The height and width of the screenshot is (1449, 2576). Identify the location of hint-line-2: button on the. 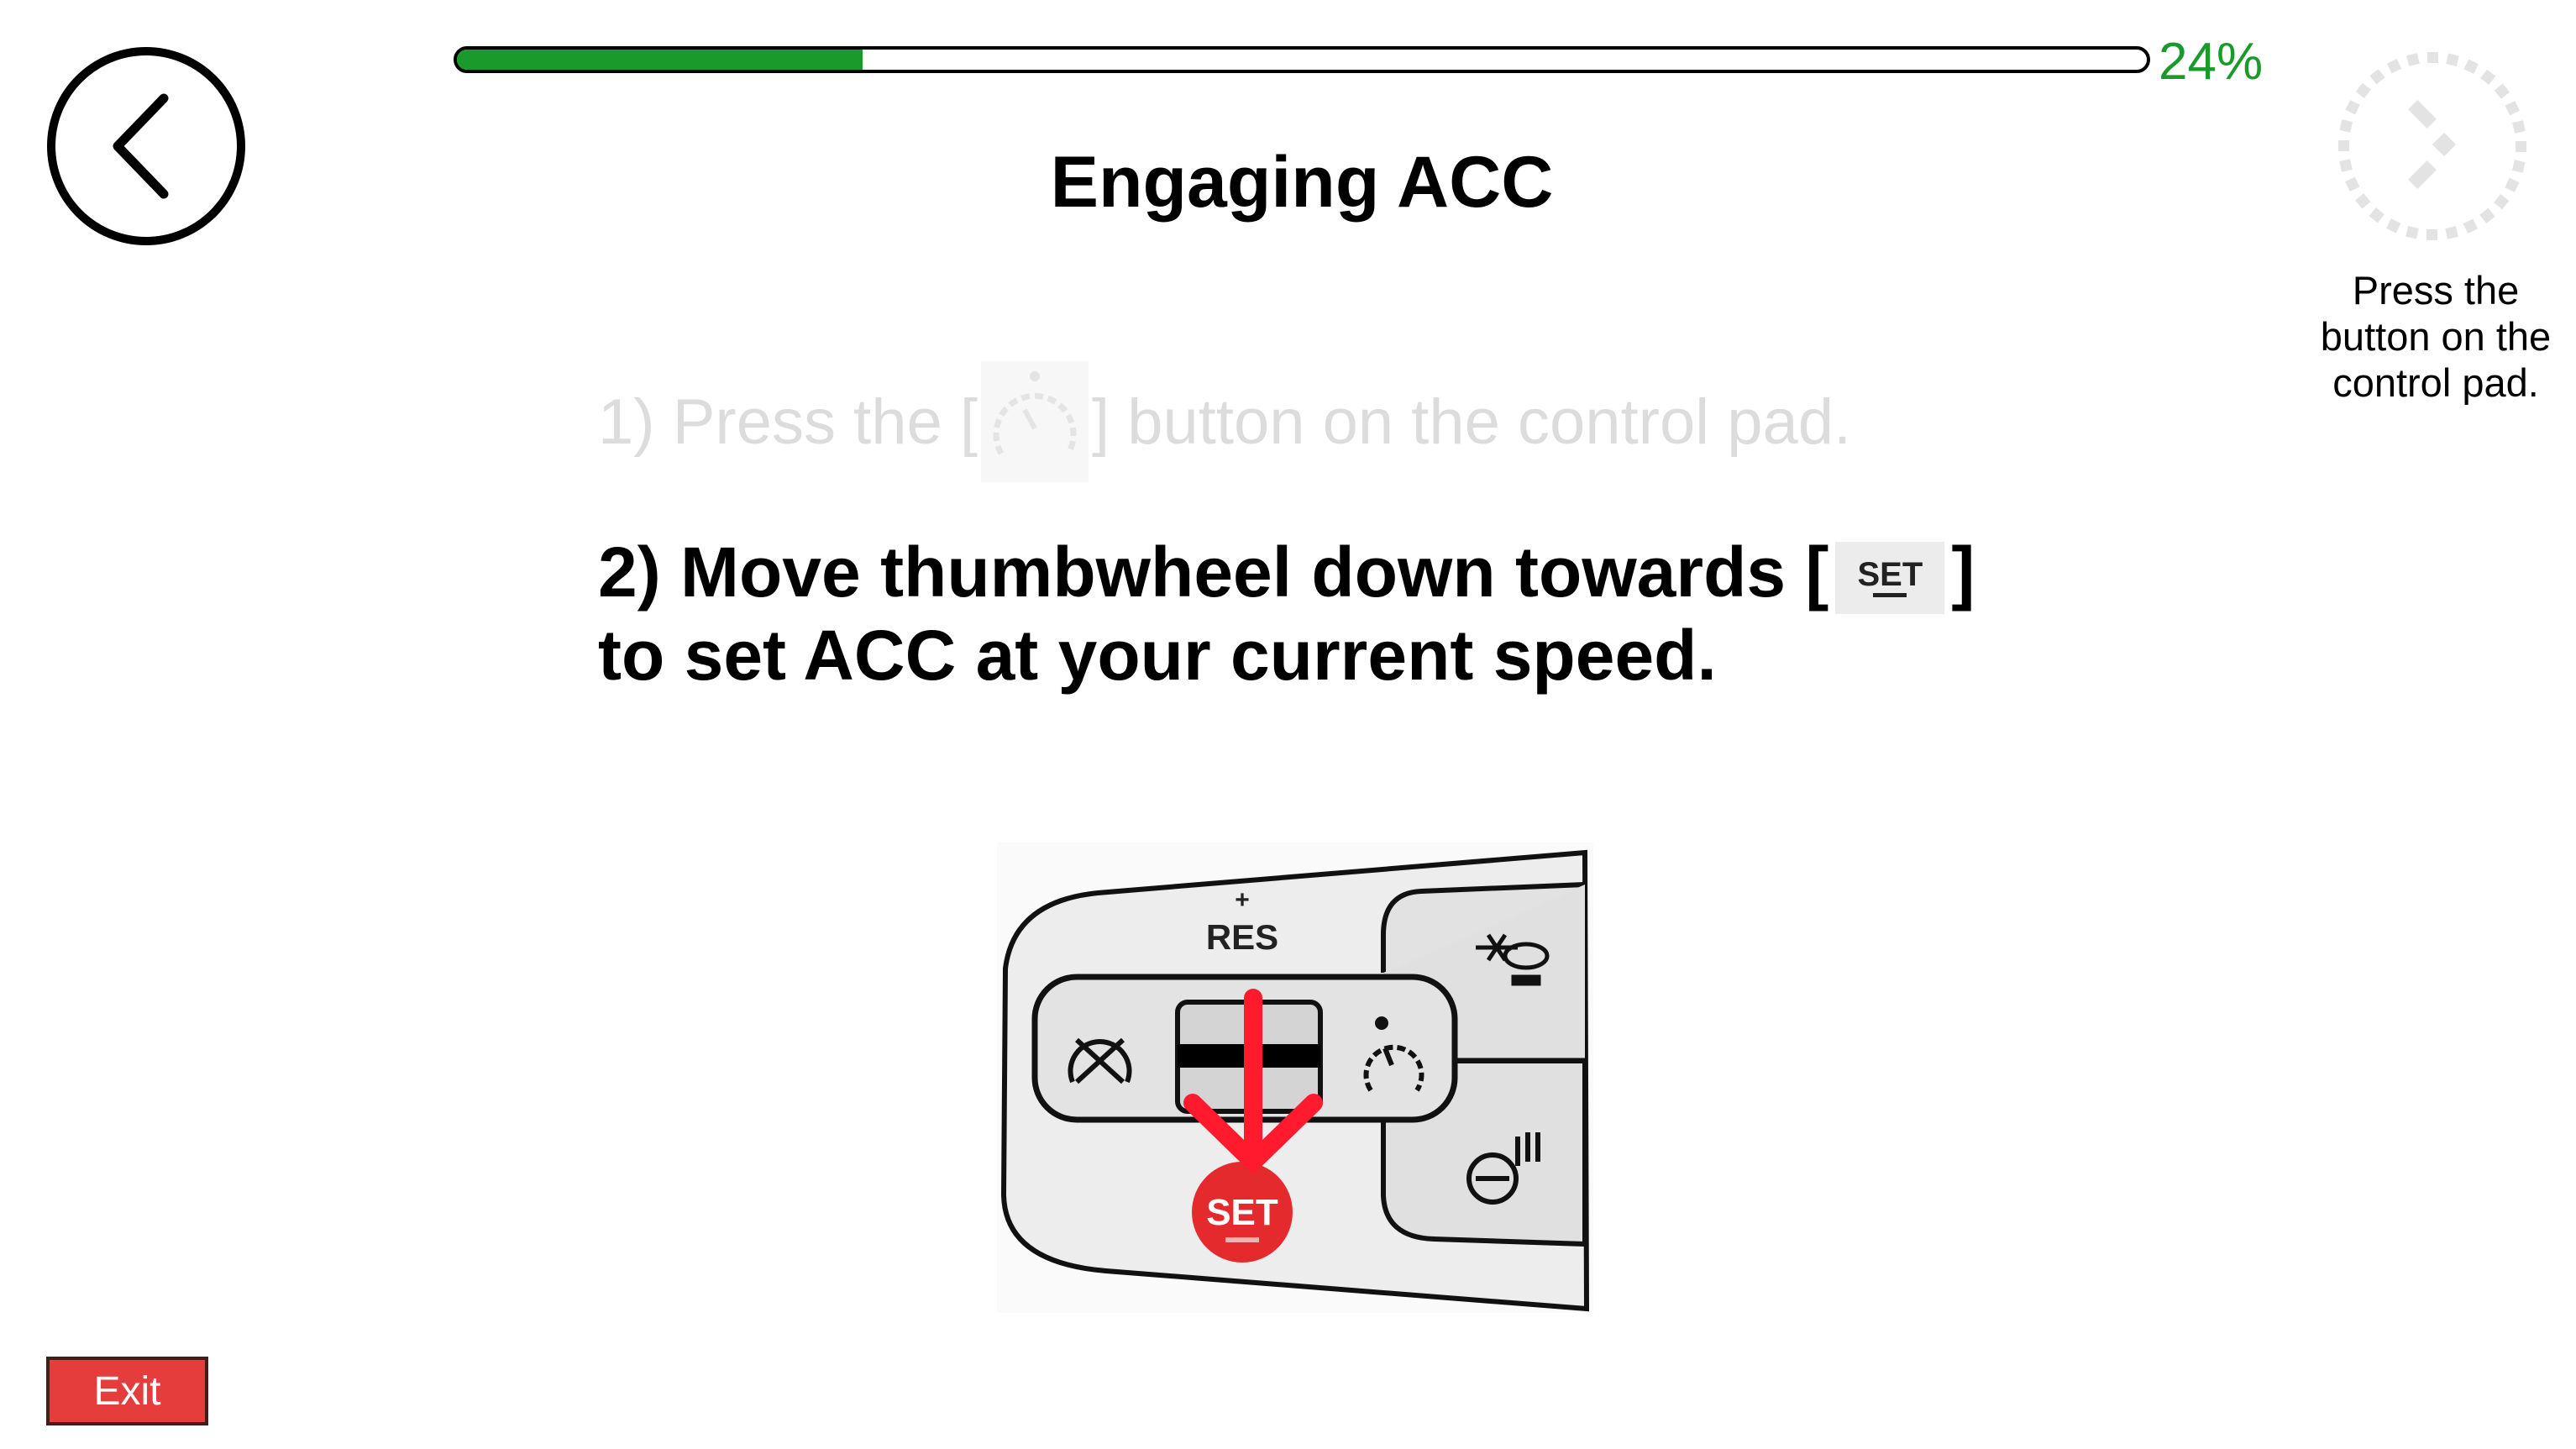
(2436, 336).